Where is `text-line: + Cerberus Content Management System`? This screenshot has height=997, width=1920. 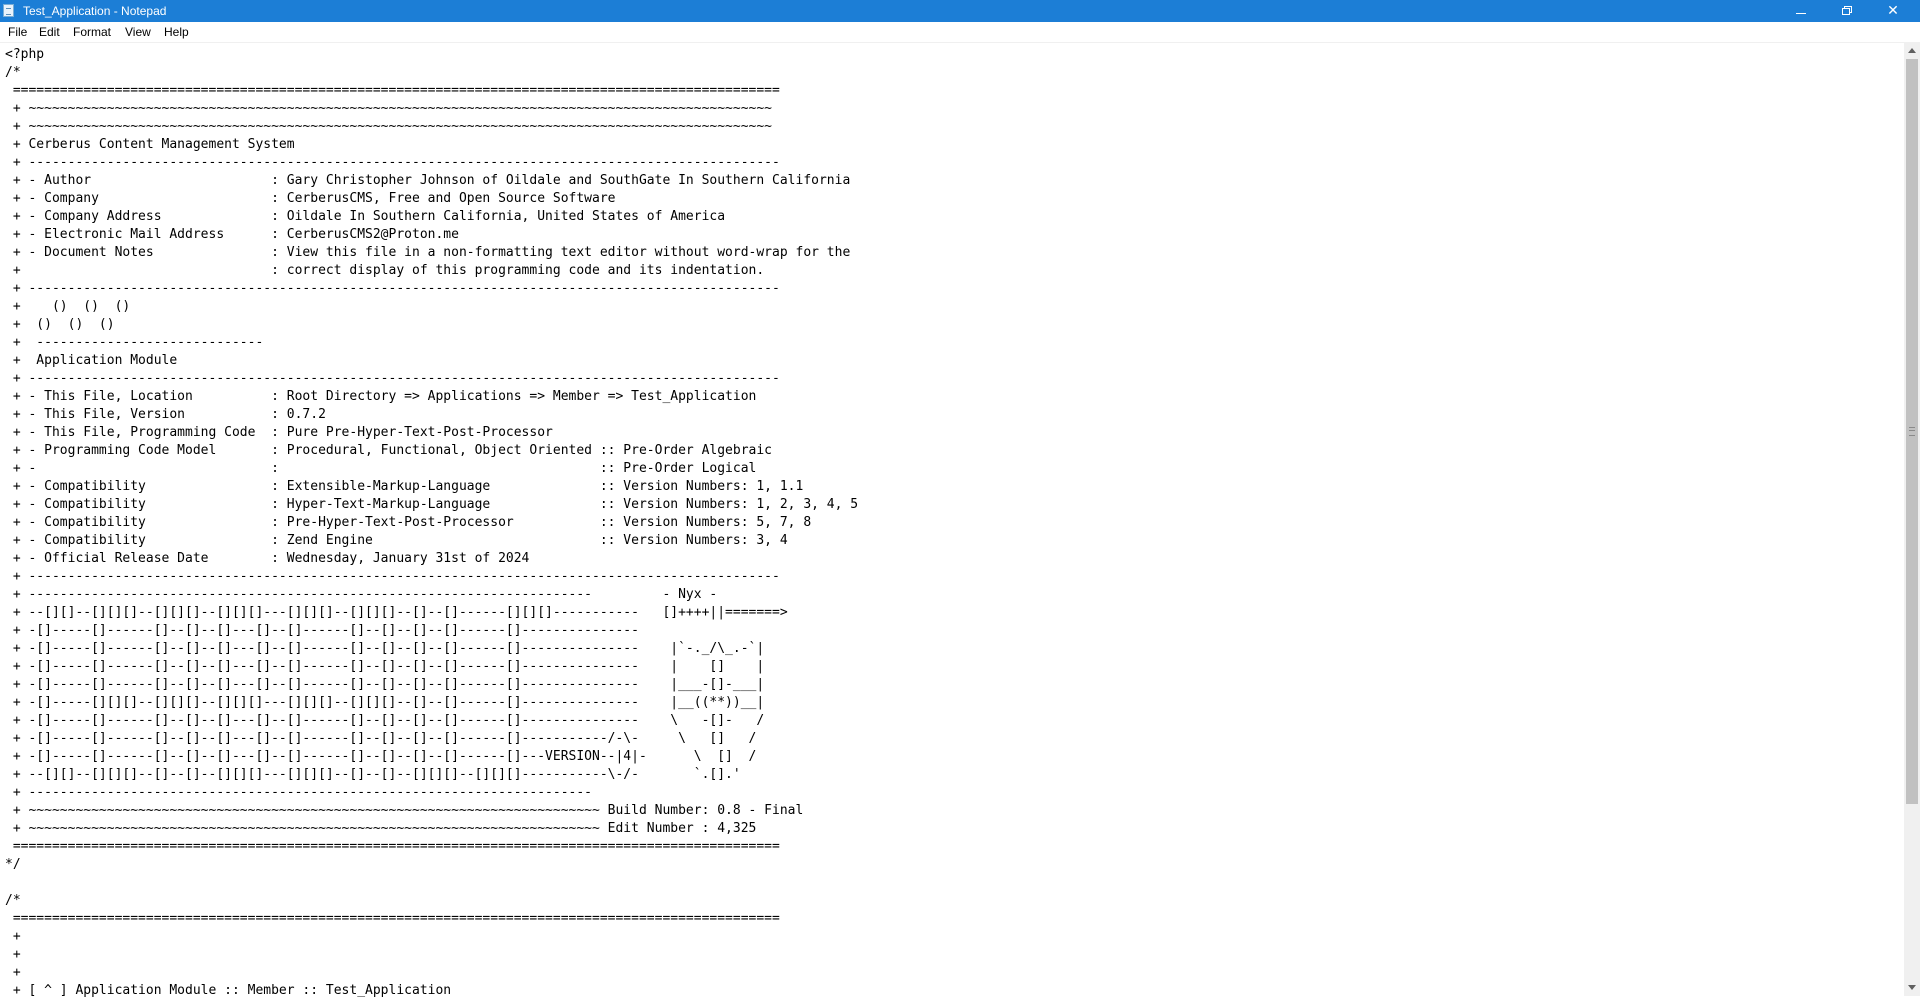 text-line: + Cerberus Content Management System is located at coordinates (431, 145).